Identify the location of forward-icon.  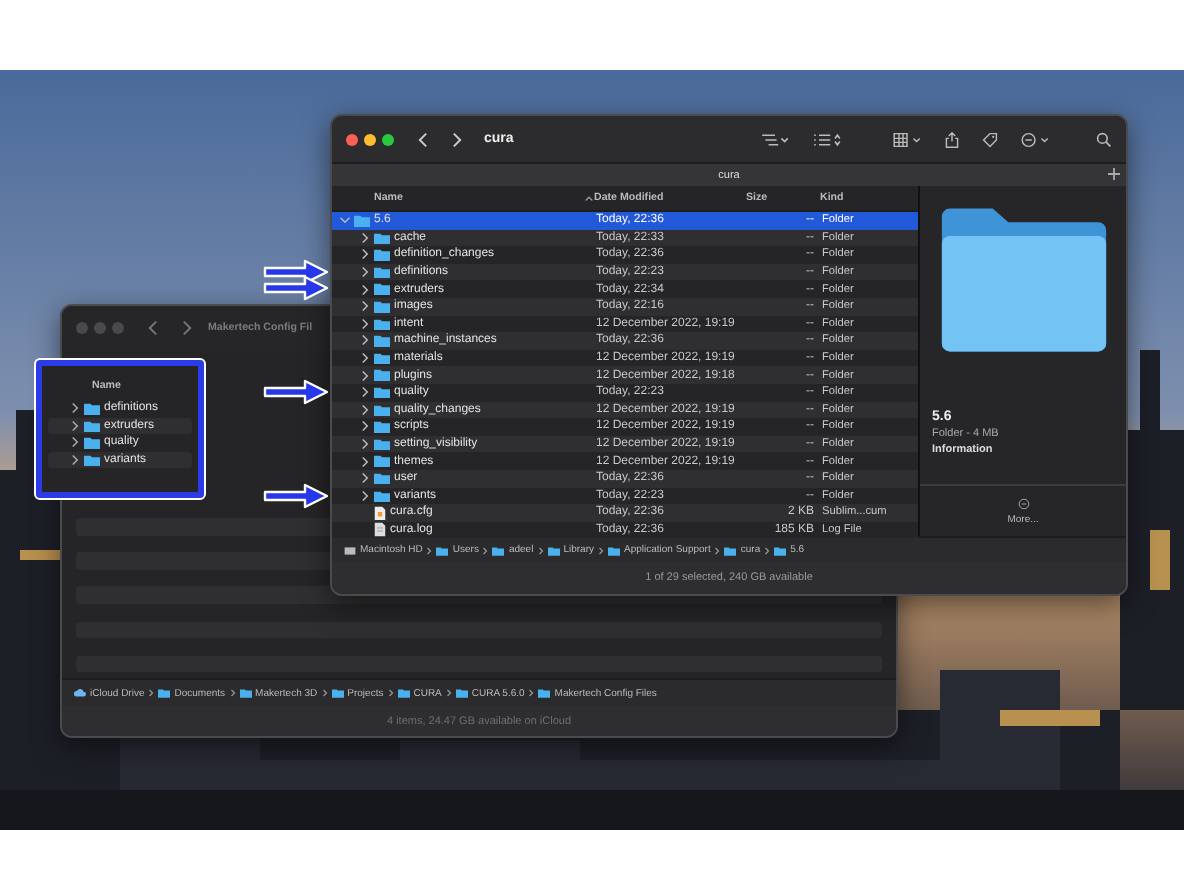
(457, 139).